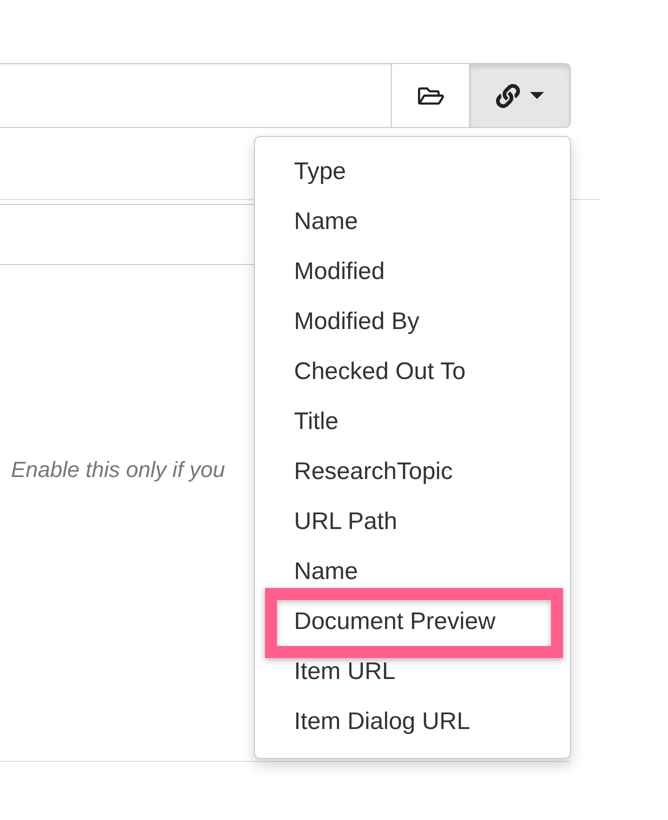 The width and height of the screenshot is (668, 820). What do you see at coordinates (339, 272) in the screenshot?
I see `menu-item: Modified` at bounding box center [339, 272].